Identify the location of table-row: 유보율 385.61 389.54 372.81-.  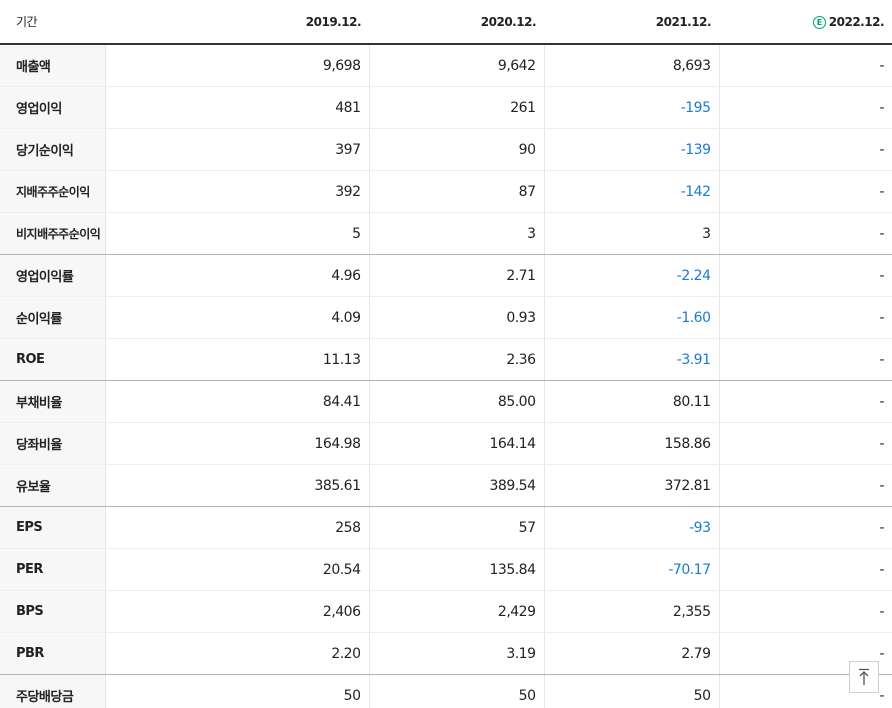
(446, 485).